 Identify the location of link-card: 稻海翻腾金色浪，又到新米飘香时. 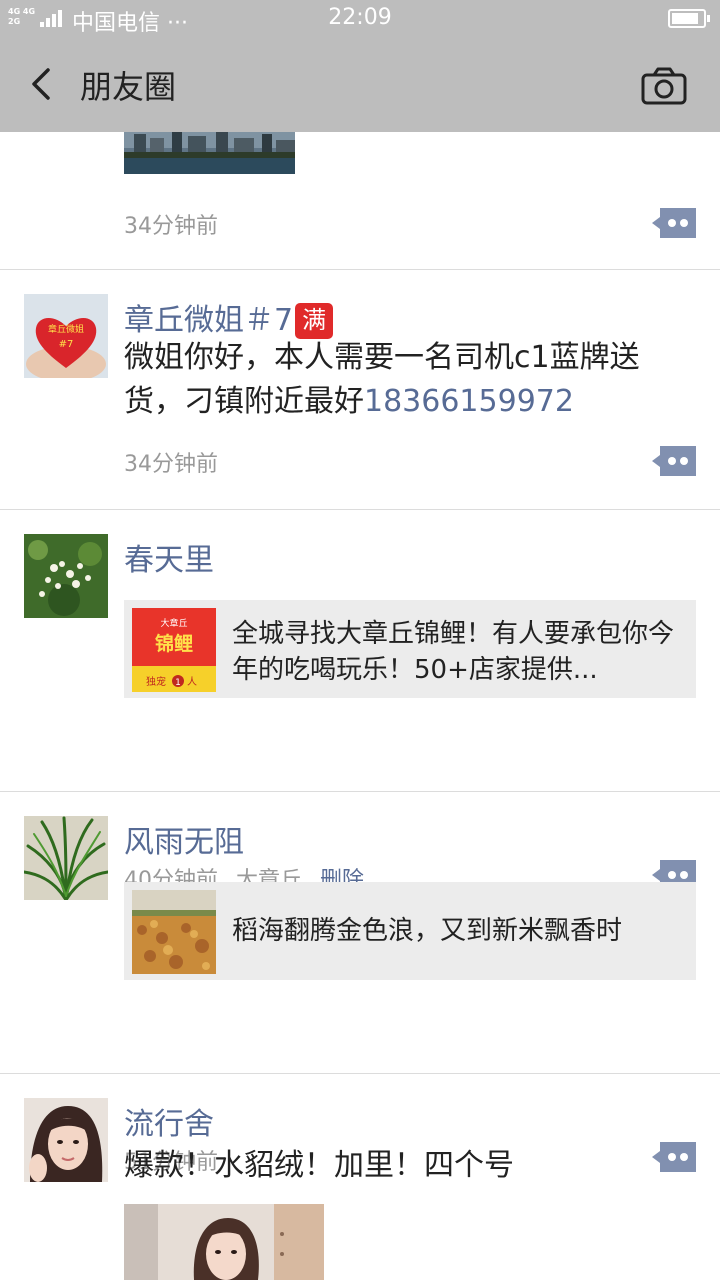
(410, 931).